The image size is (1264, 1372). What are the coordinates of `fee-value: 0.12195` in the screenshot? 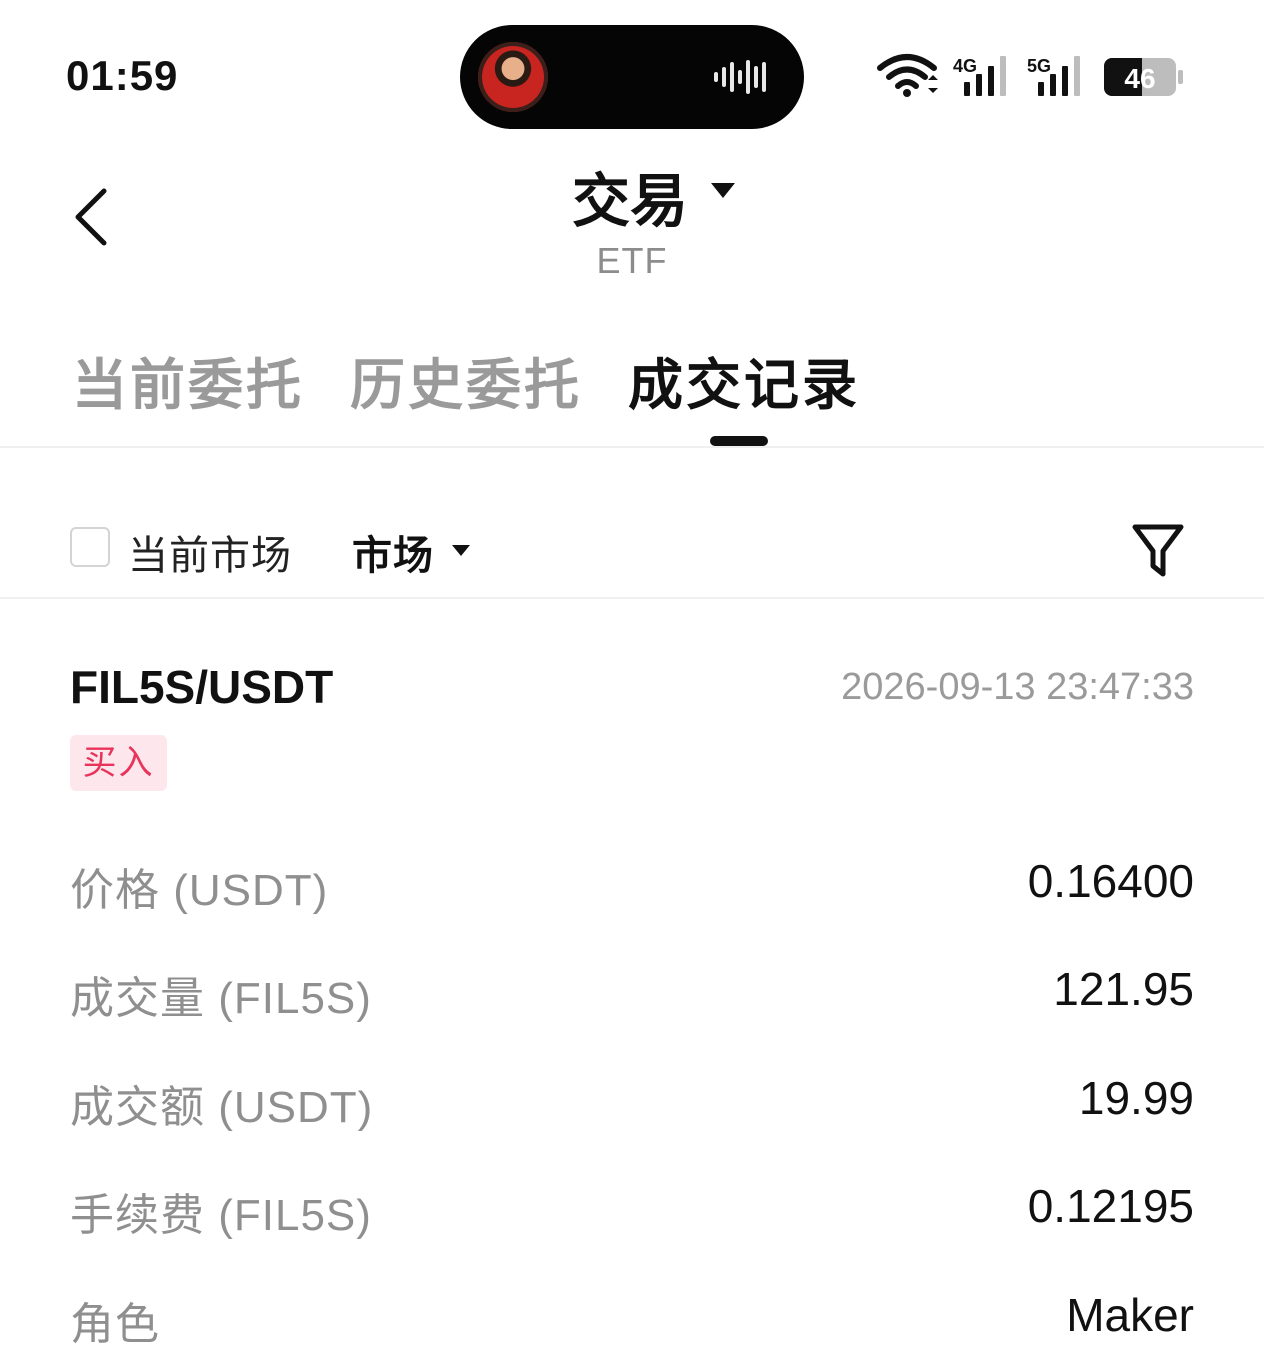 It's located at (1110, 1206).